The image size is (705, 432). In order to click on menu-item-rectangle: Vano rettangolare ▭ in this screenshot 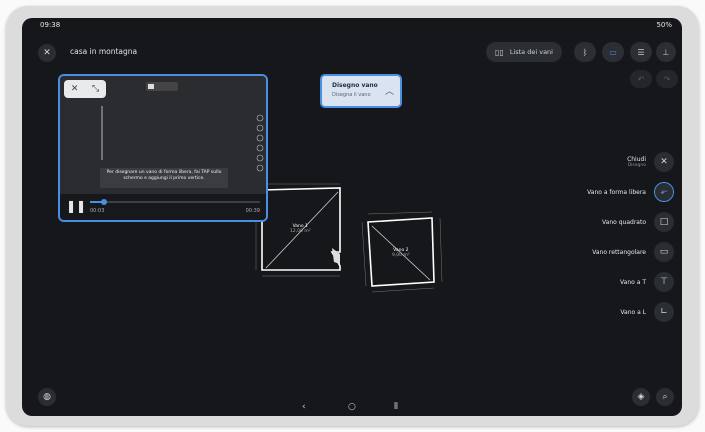, I will do `click(633, 252)`.